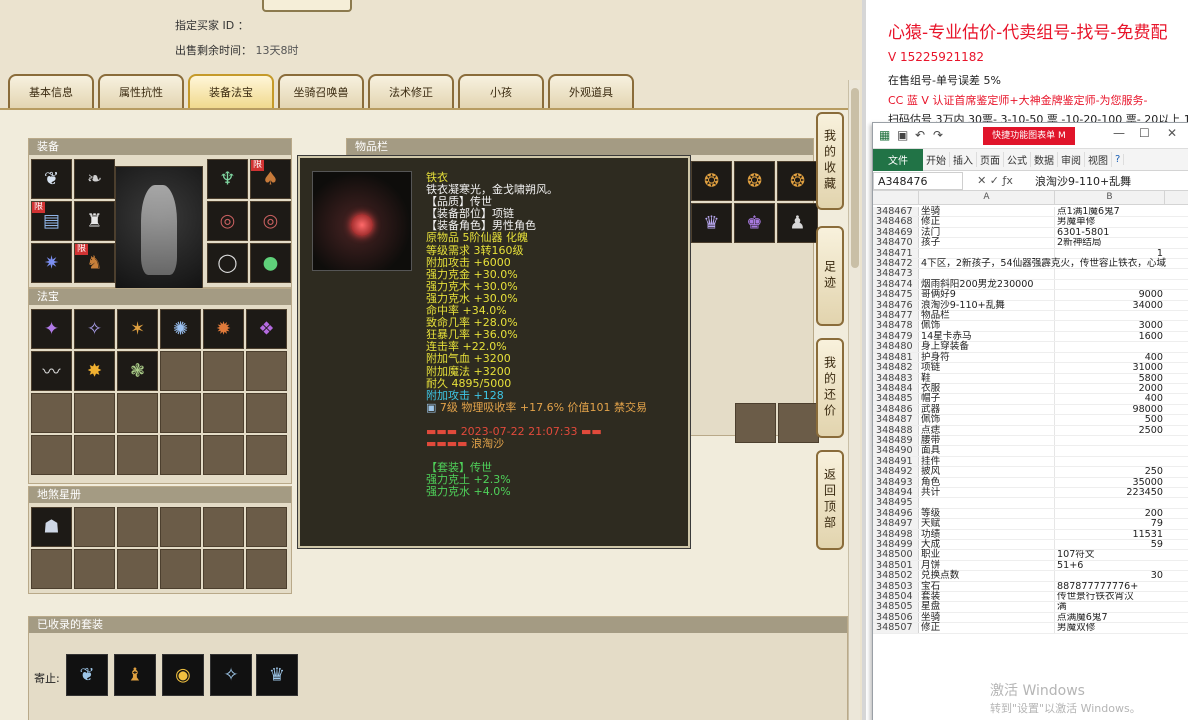  I want to click on row-number: 348494, so click(896, 492).